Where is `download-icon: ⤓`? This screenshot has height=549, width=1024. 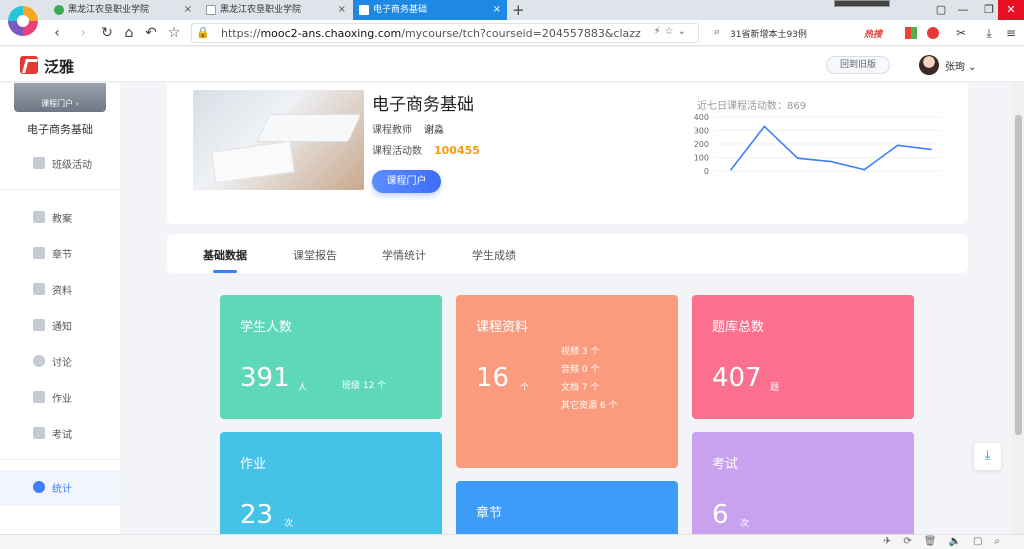
download-icon: ⤓ is located at coordinates (989, 33).